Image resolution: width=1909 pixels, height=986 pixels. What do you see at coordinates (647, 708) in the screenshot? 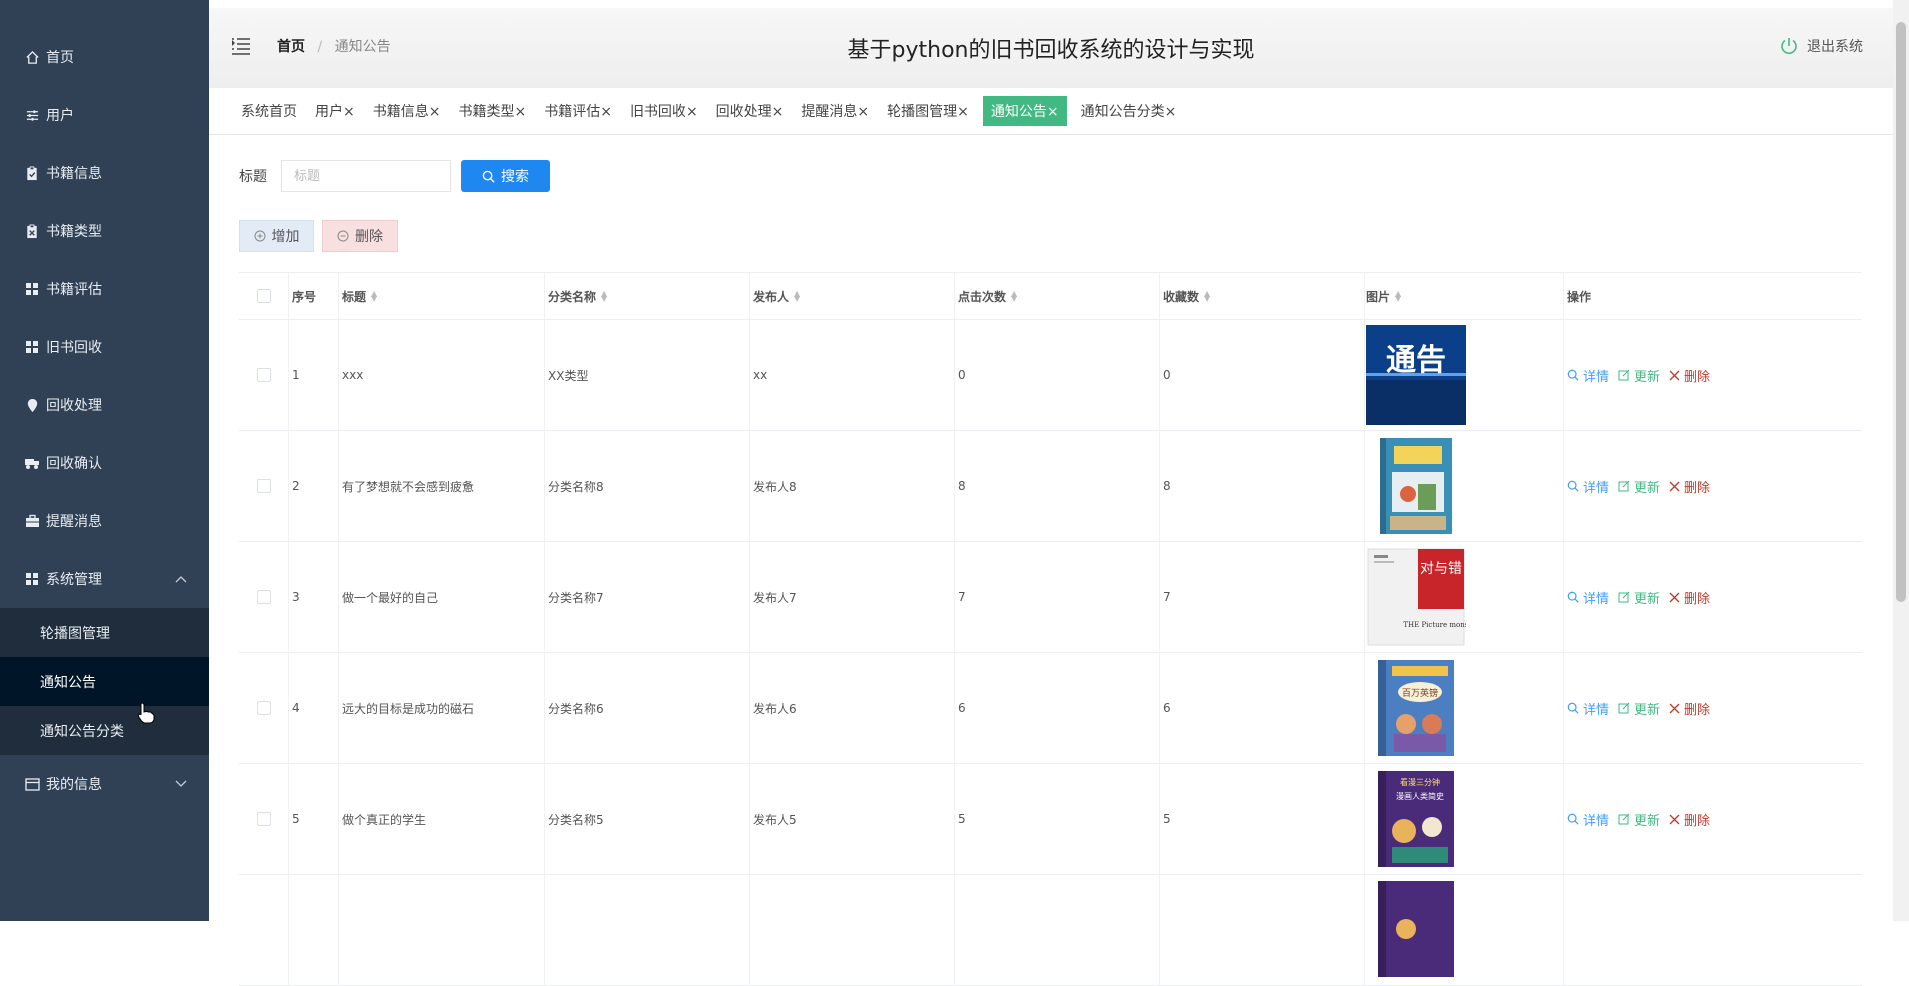
I see `cell-category: 分类名称6` at bounding box center [647, 708].